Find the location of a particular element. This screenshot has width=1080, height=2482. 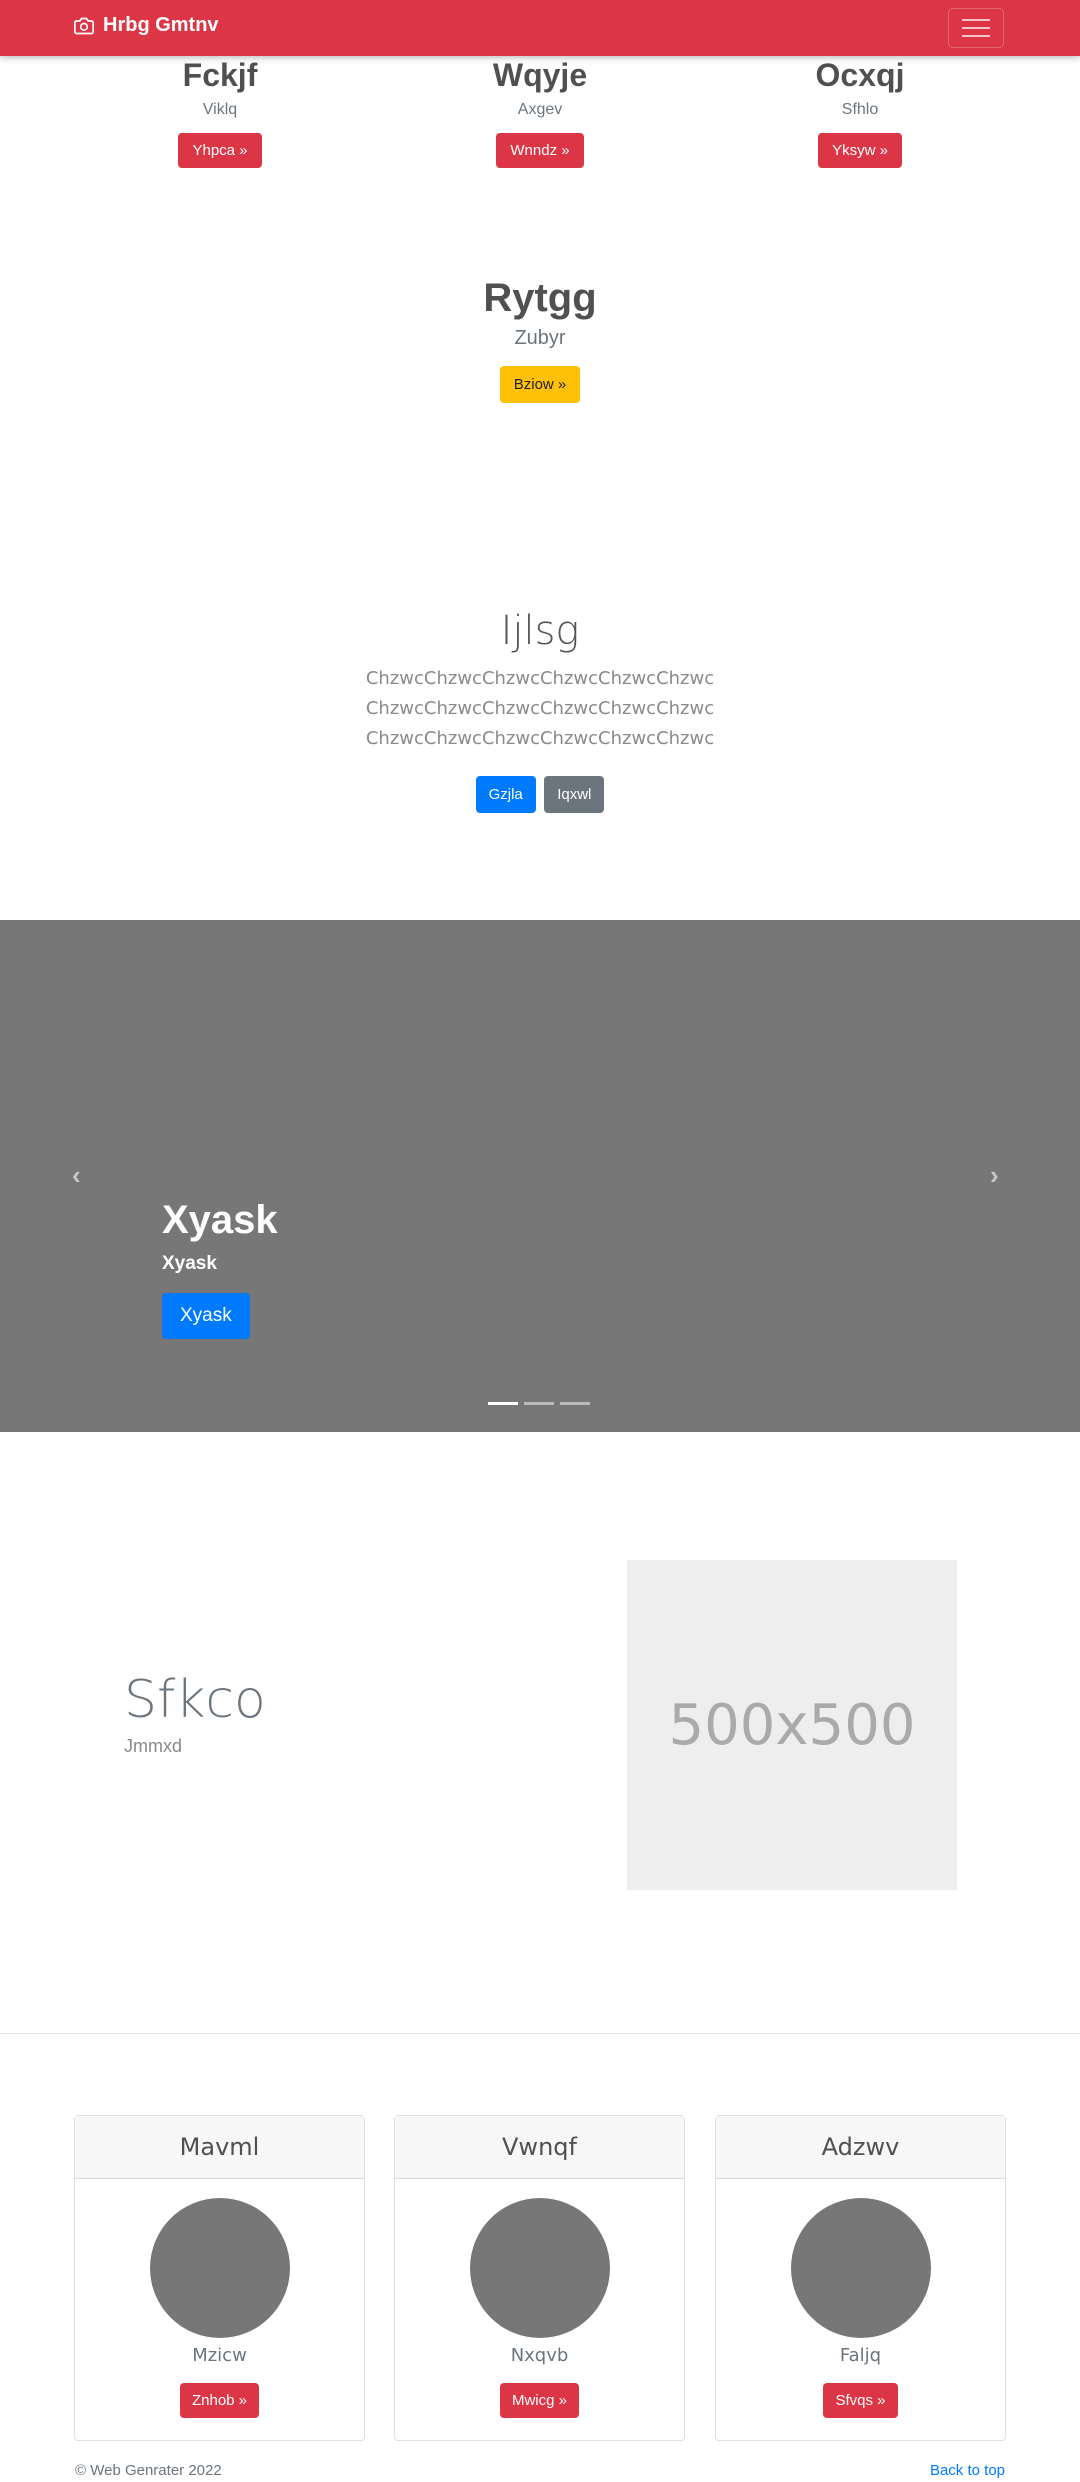

featurette-heading: Sfkco is located at coordinates (195, 1700).